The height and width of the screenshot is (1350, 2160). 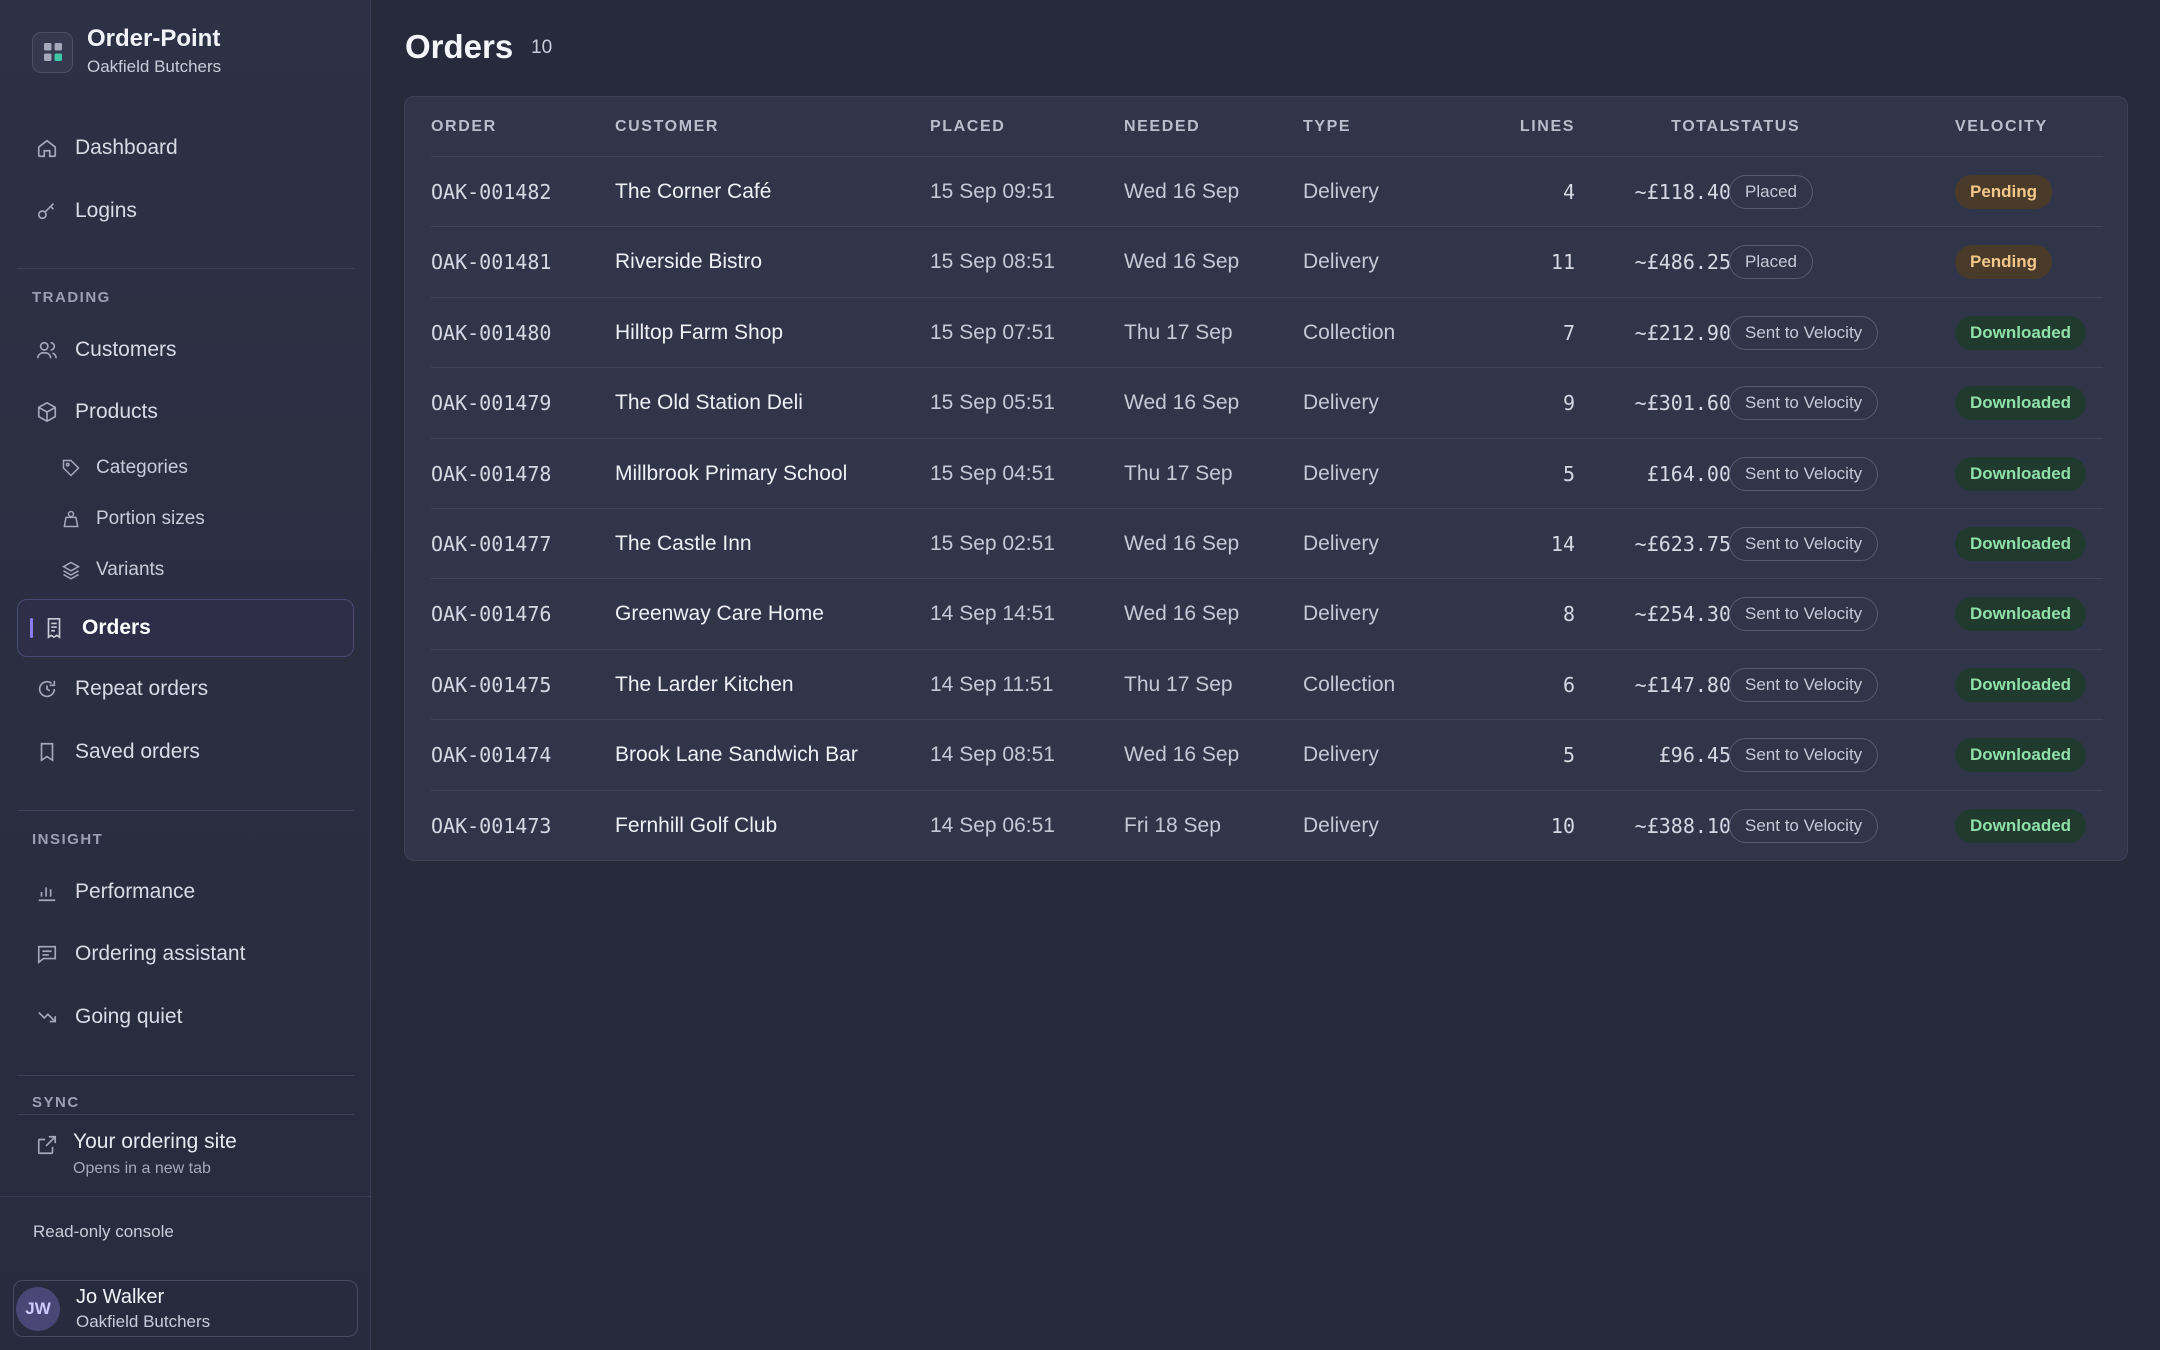 I want to click on order-number: OAK-001474, so click(x=491, y=755).